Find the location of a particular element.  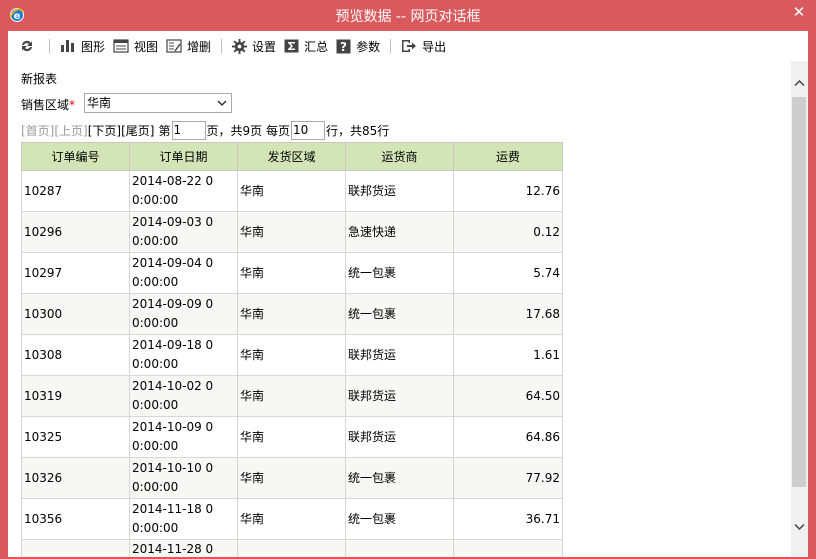

edit-button: 增删 is located at coordinates (188, 46).